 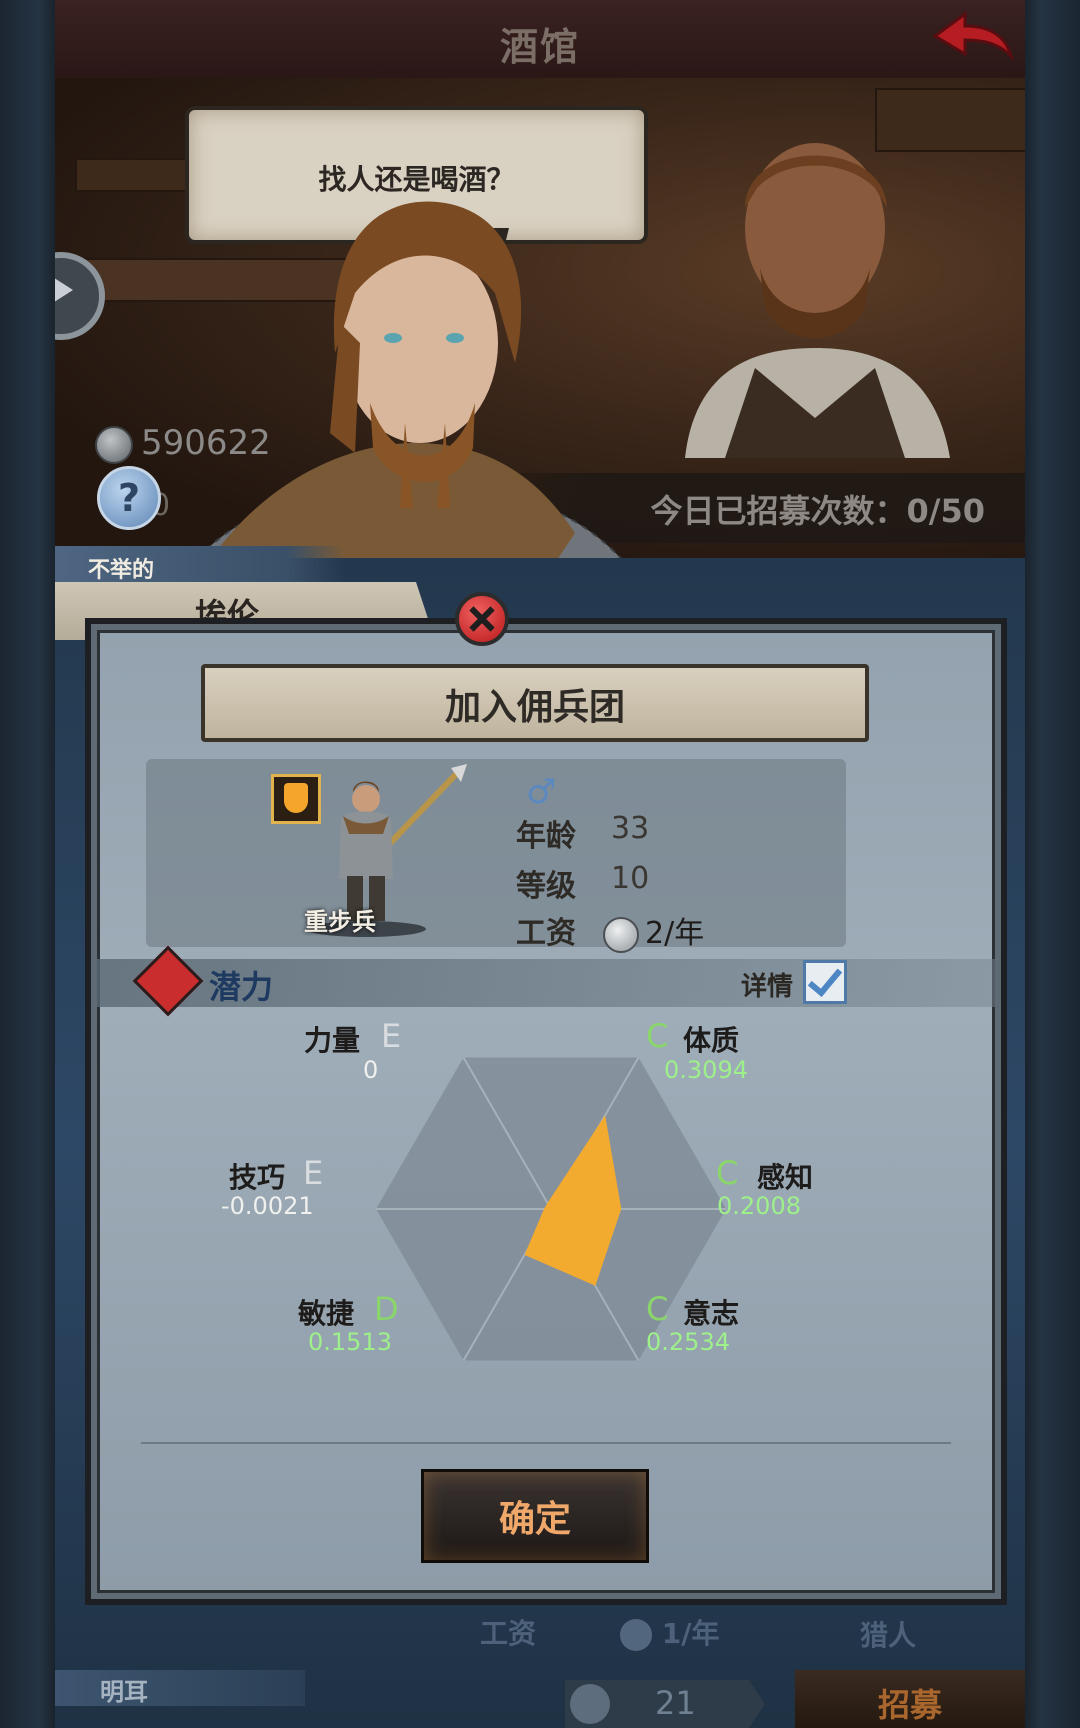 I want to click on panel-title-banner: 加入佣兵团, so click(x=535, y=703).